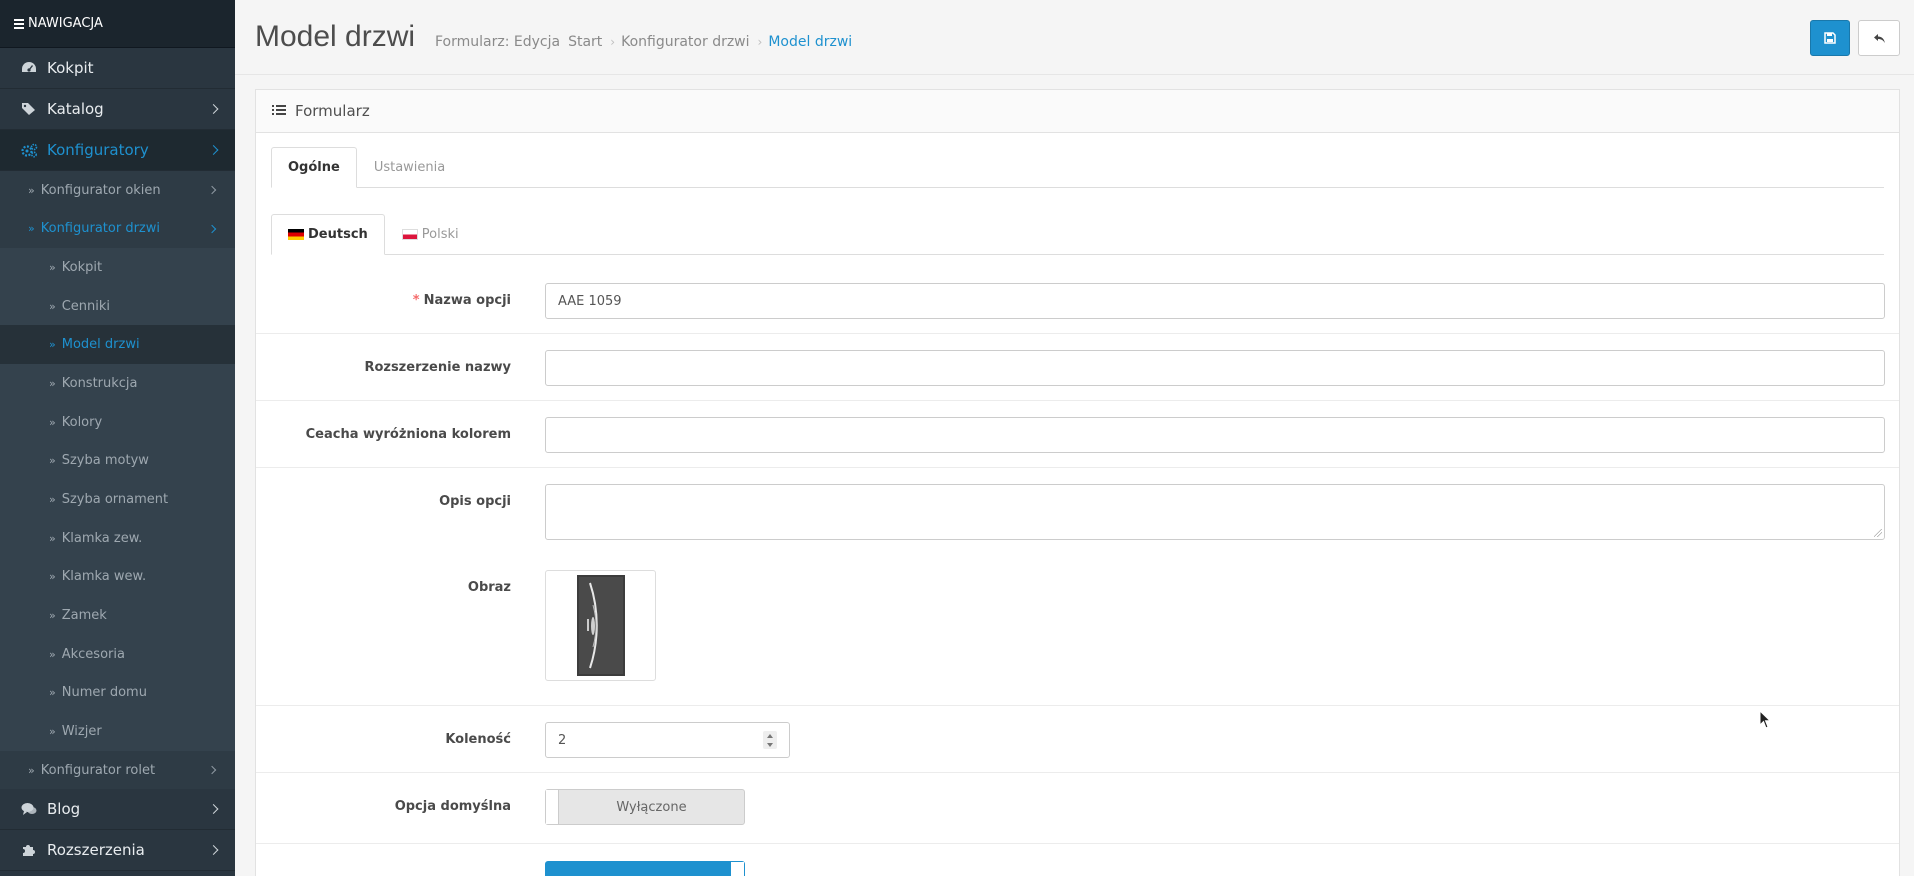 The image size is (1914, 876). I want to click on sidebar-item-kokpit: Kokpit, so click(117, 68).